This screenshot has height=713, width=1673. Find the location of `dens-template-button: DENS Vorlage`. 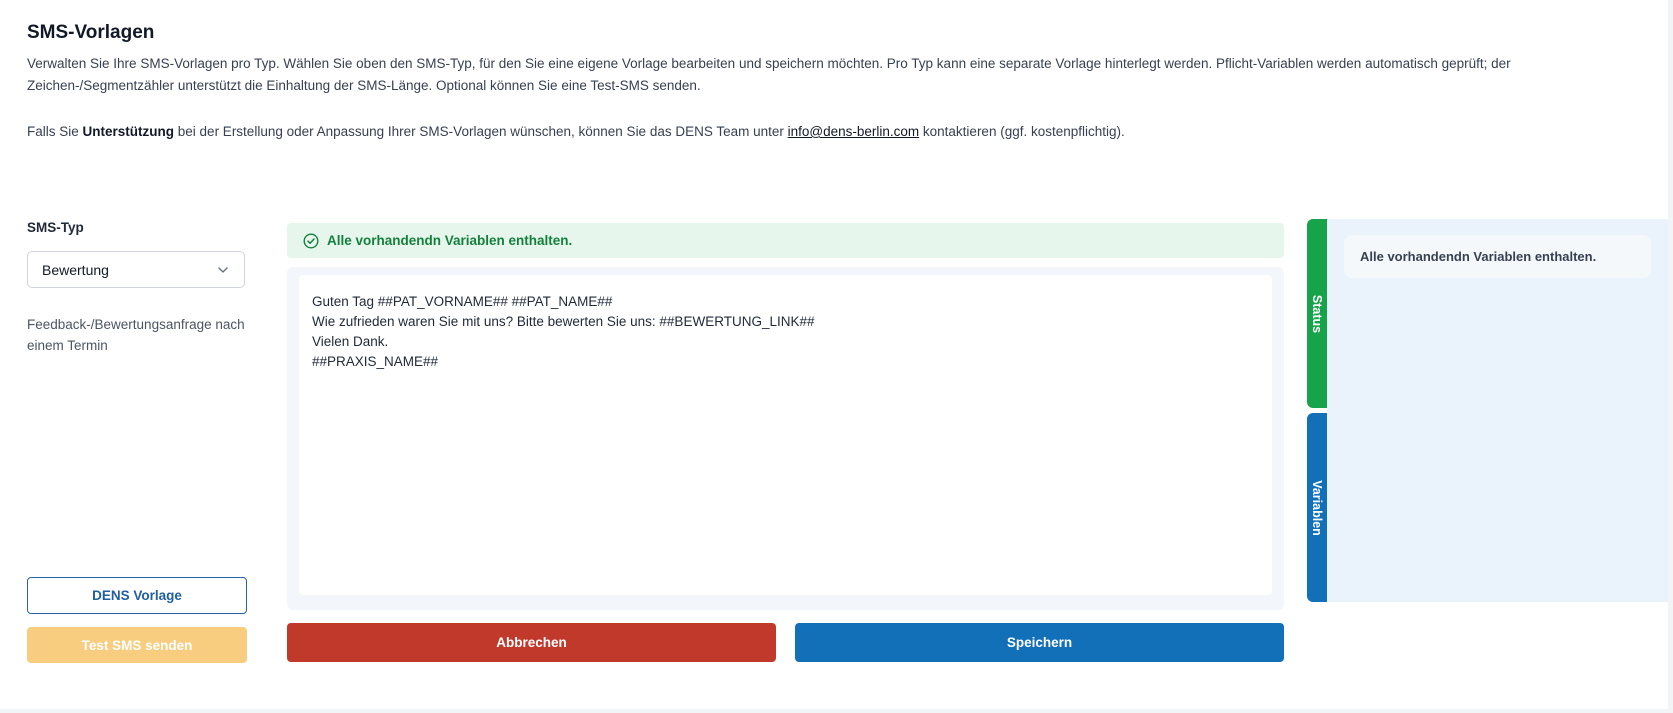

dens-template-button: DENS Vorlage is located at coordinates (137, 595).